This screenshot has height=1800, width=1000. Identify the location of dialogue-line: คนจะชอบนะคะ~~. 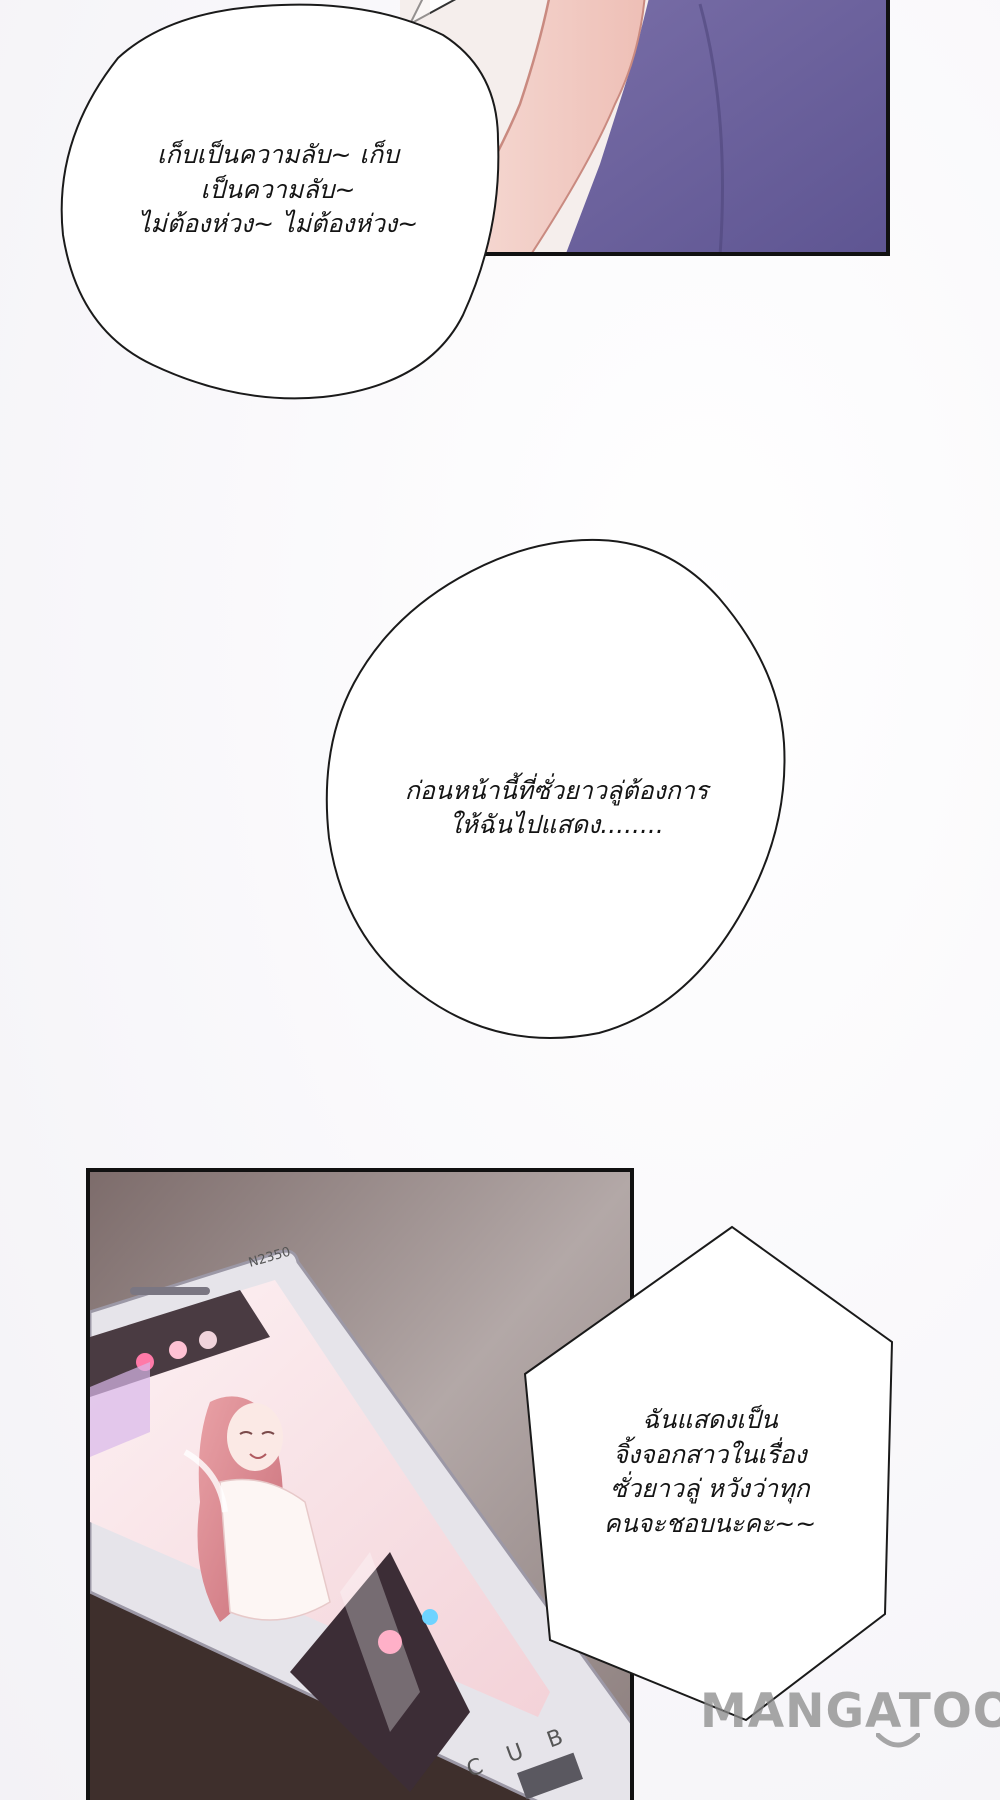
(710, 1523).